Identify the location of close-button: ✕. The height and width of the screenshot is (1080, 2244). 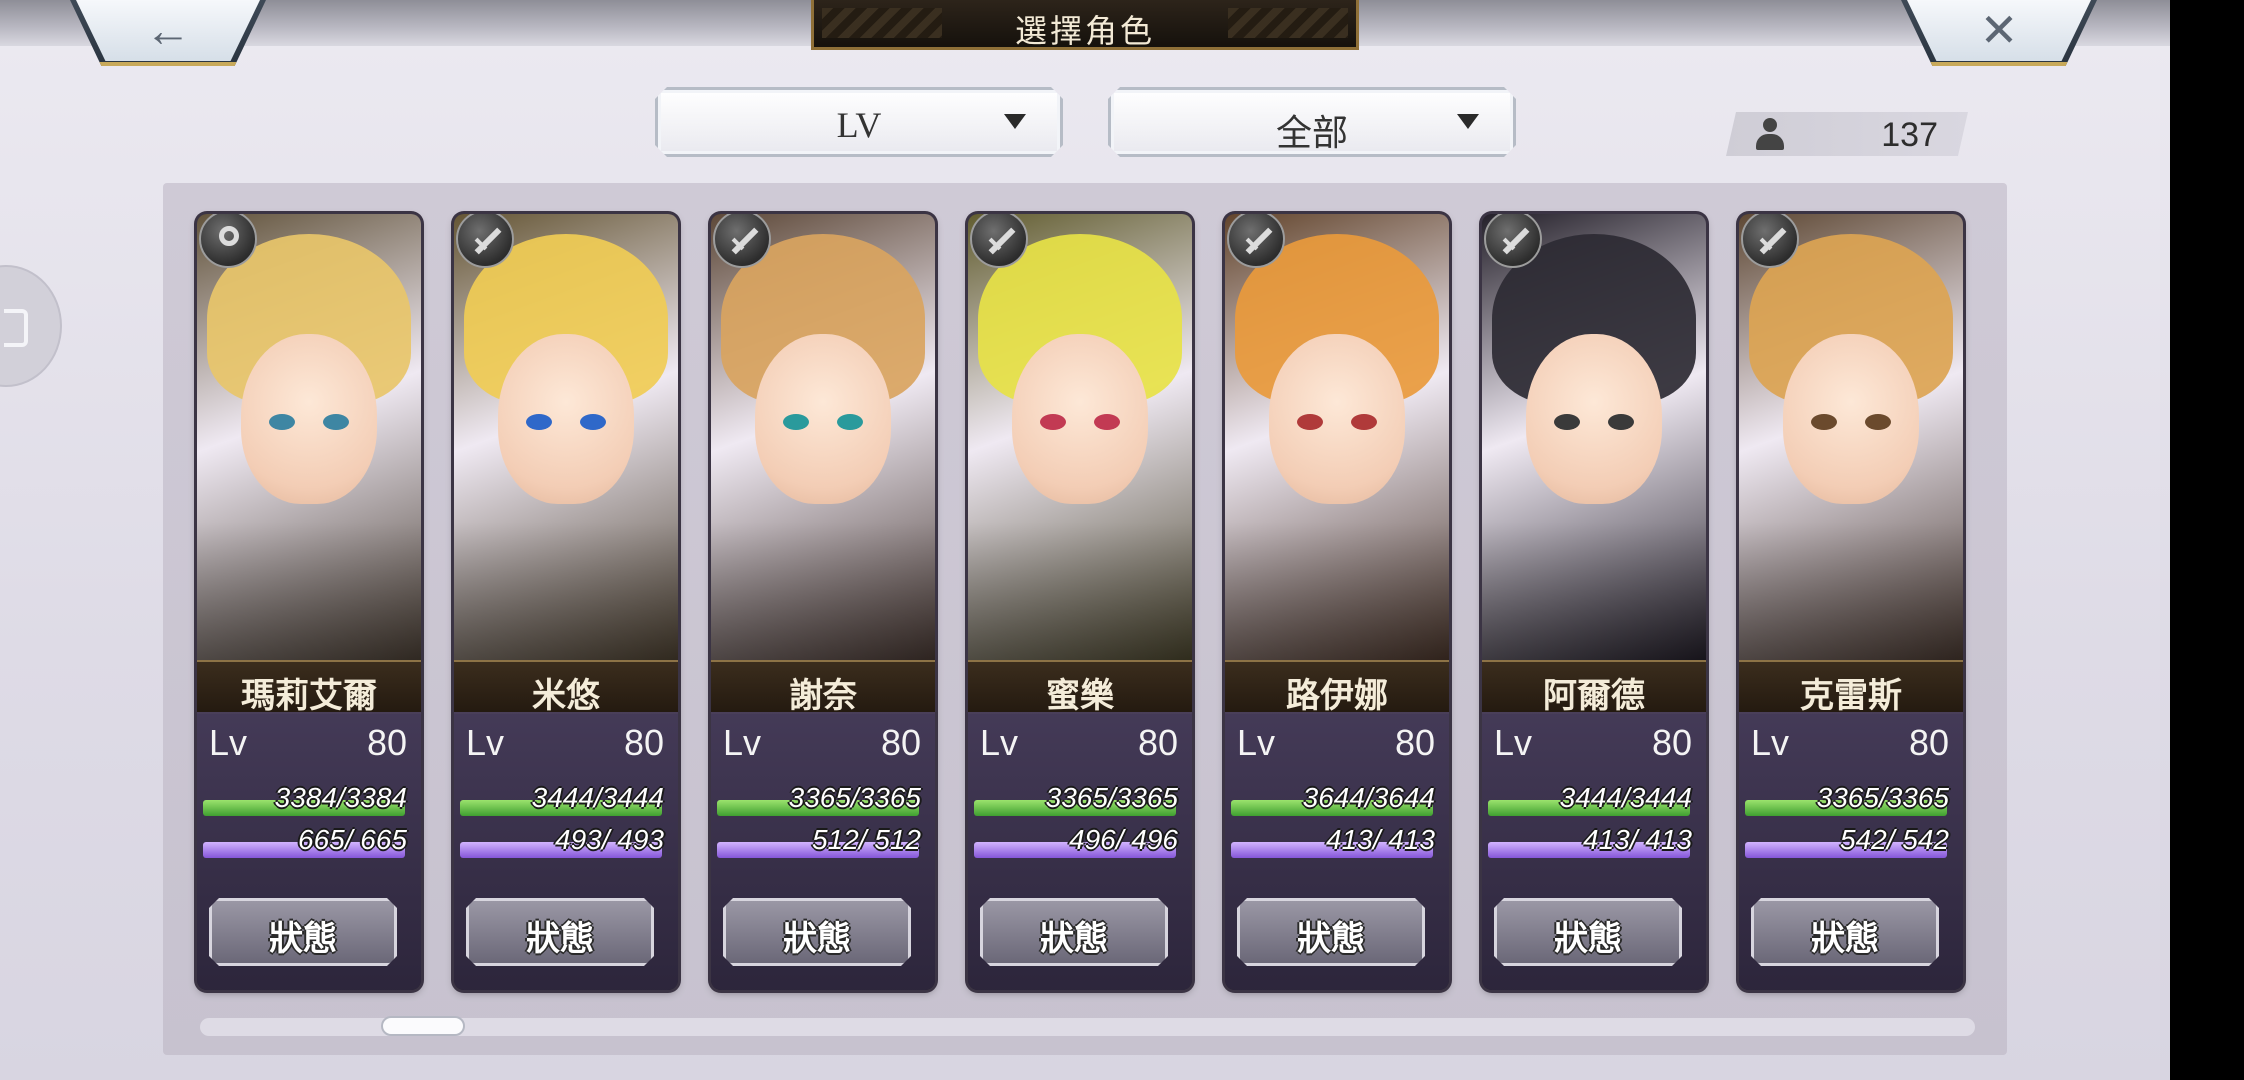
(1999, 33).